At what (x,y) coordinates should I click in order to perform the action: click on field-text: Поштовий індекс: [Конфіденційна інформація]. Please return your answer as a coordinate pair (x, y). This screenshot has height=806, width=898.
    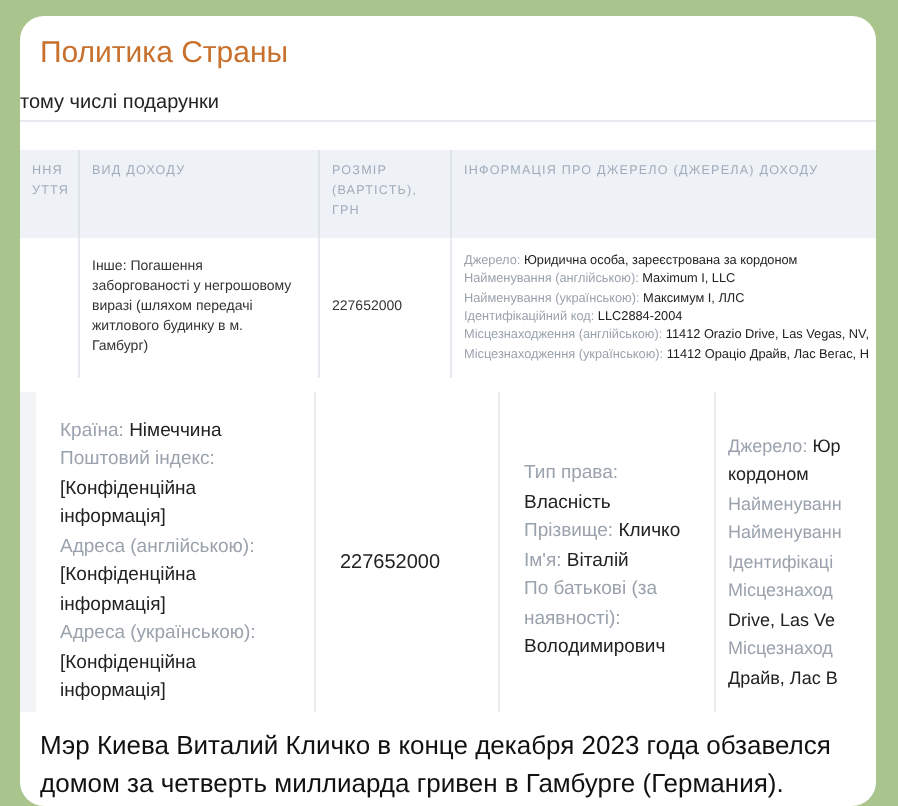
    Looking at the image, I should click on (138, 489).